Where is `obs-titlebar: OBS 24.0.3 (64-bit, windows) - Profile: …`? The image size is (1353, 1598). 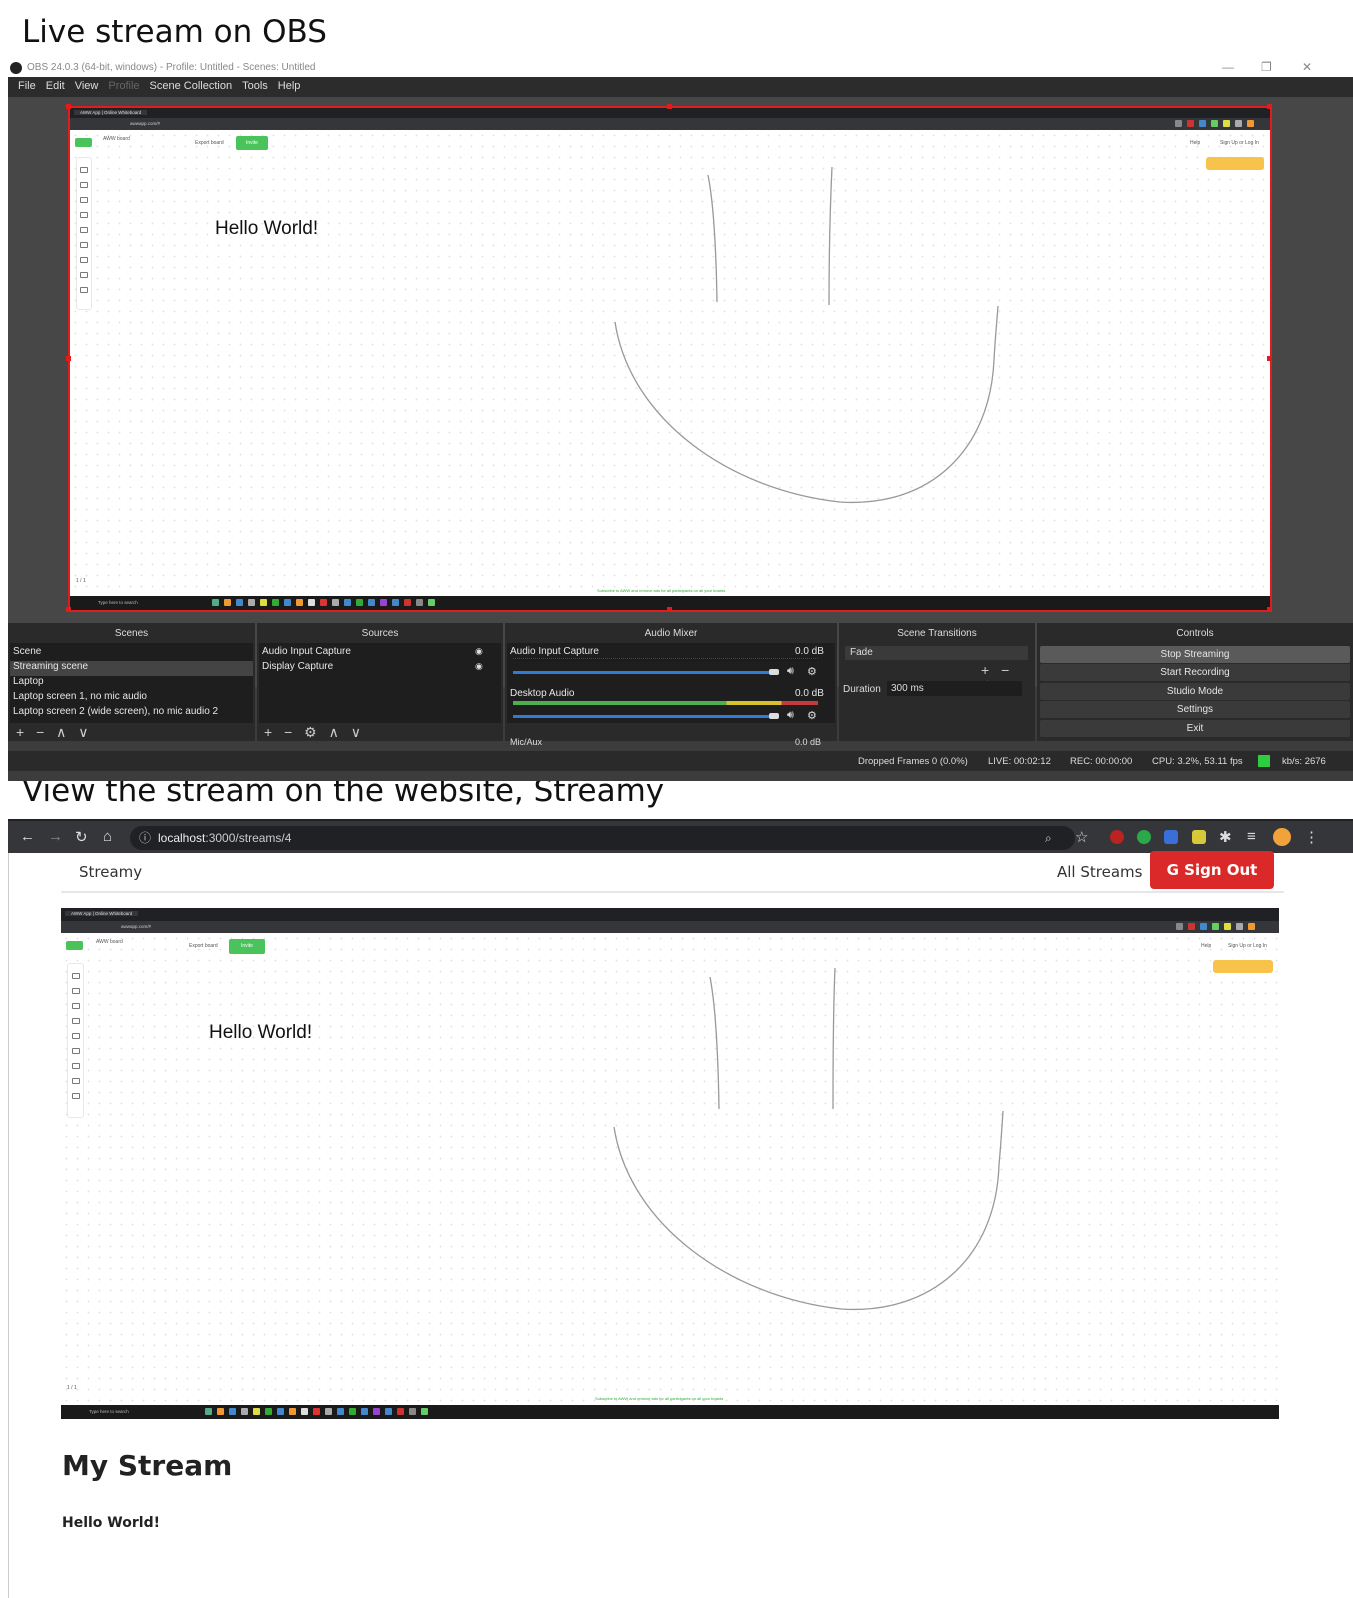 obs-titlebar: OBS 24.0.3 (64-bit, windows) - Profile: … is located at coordinates (680, 68).